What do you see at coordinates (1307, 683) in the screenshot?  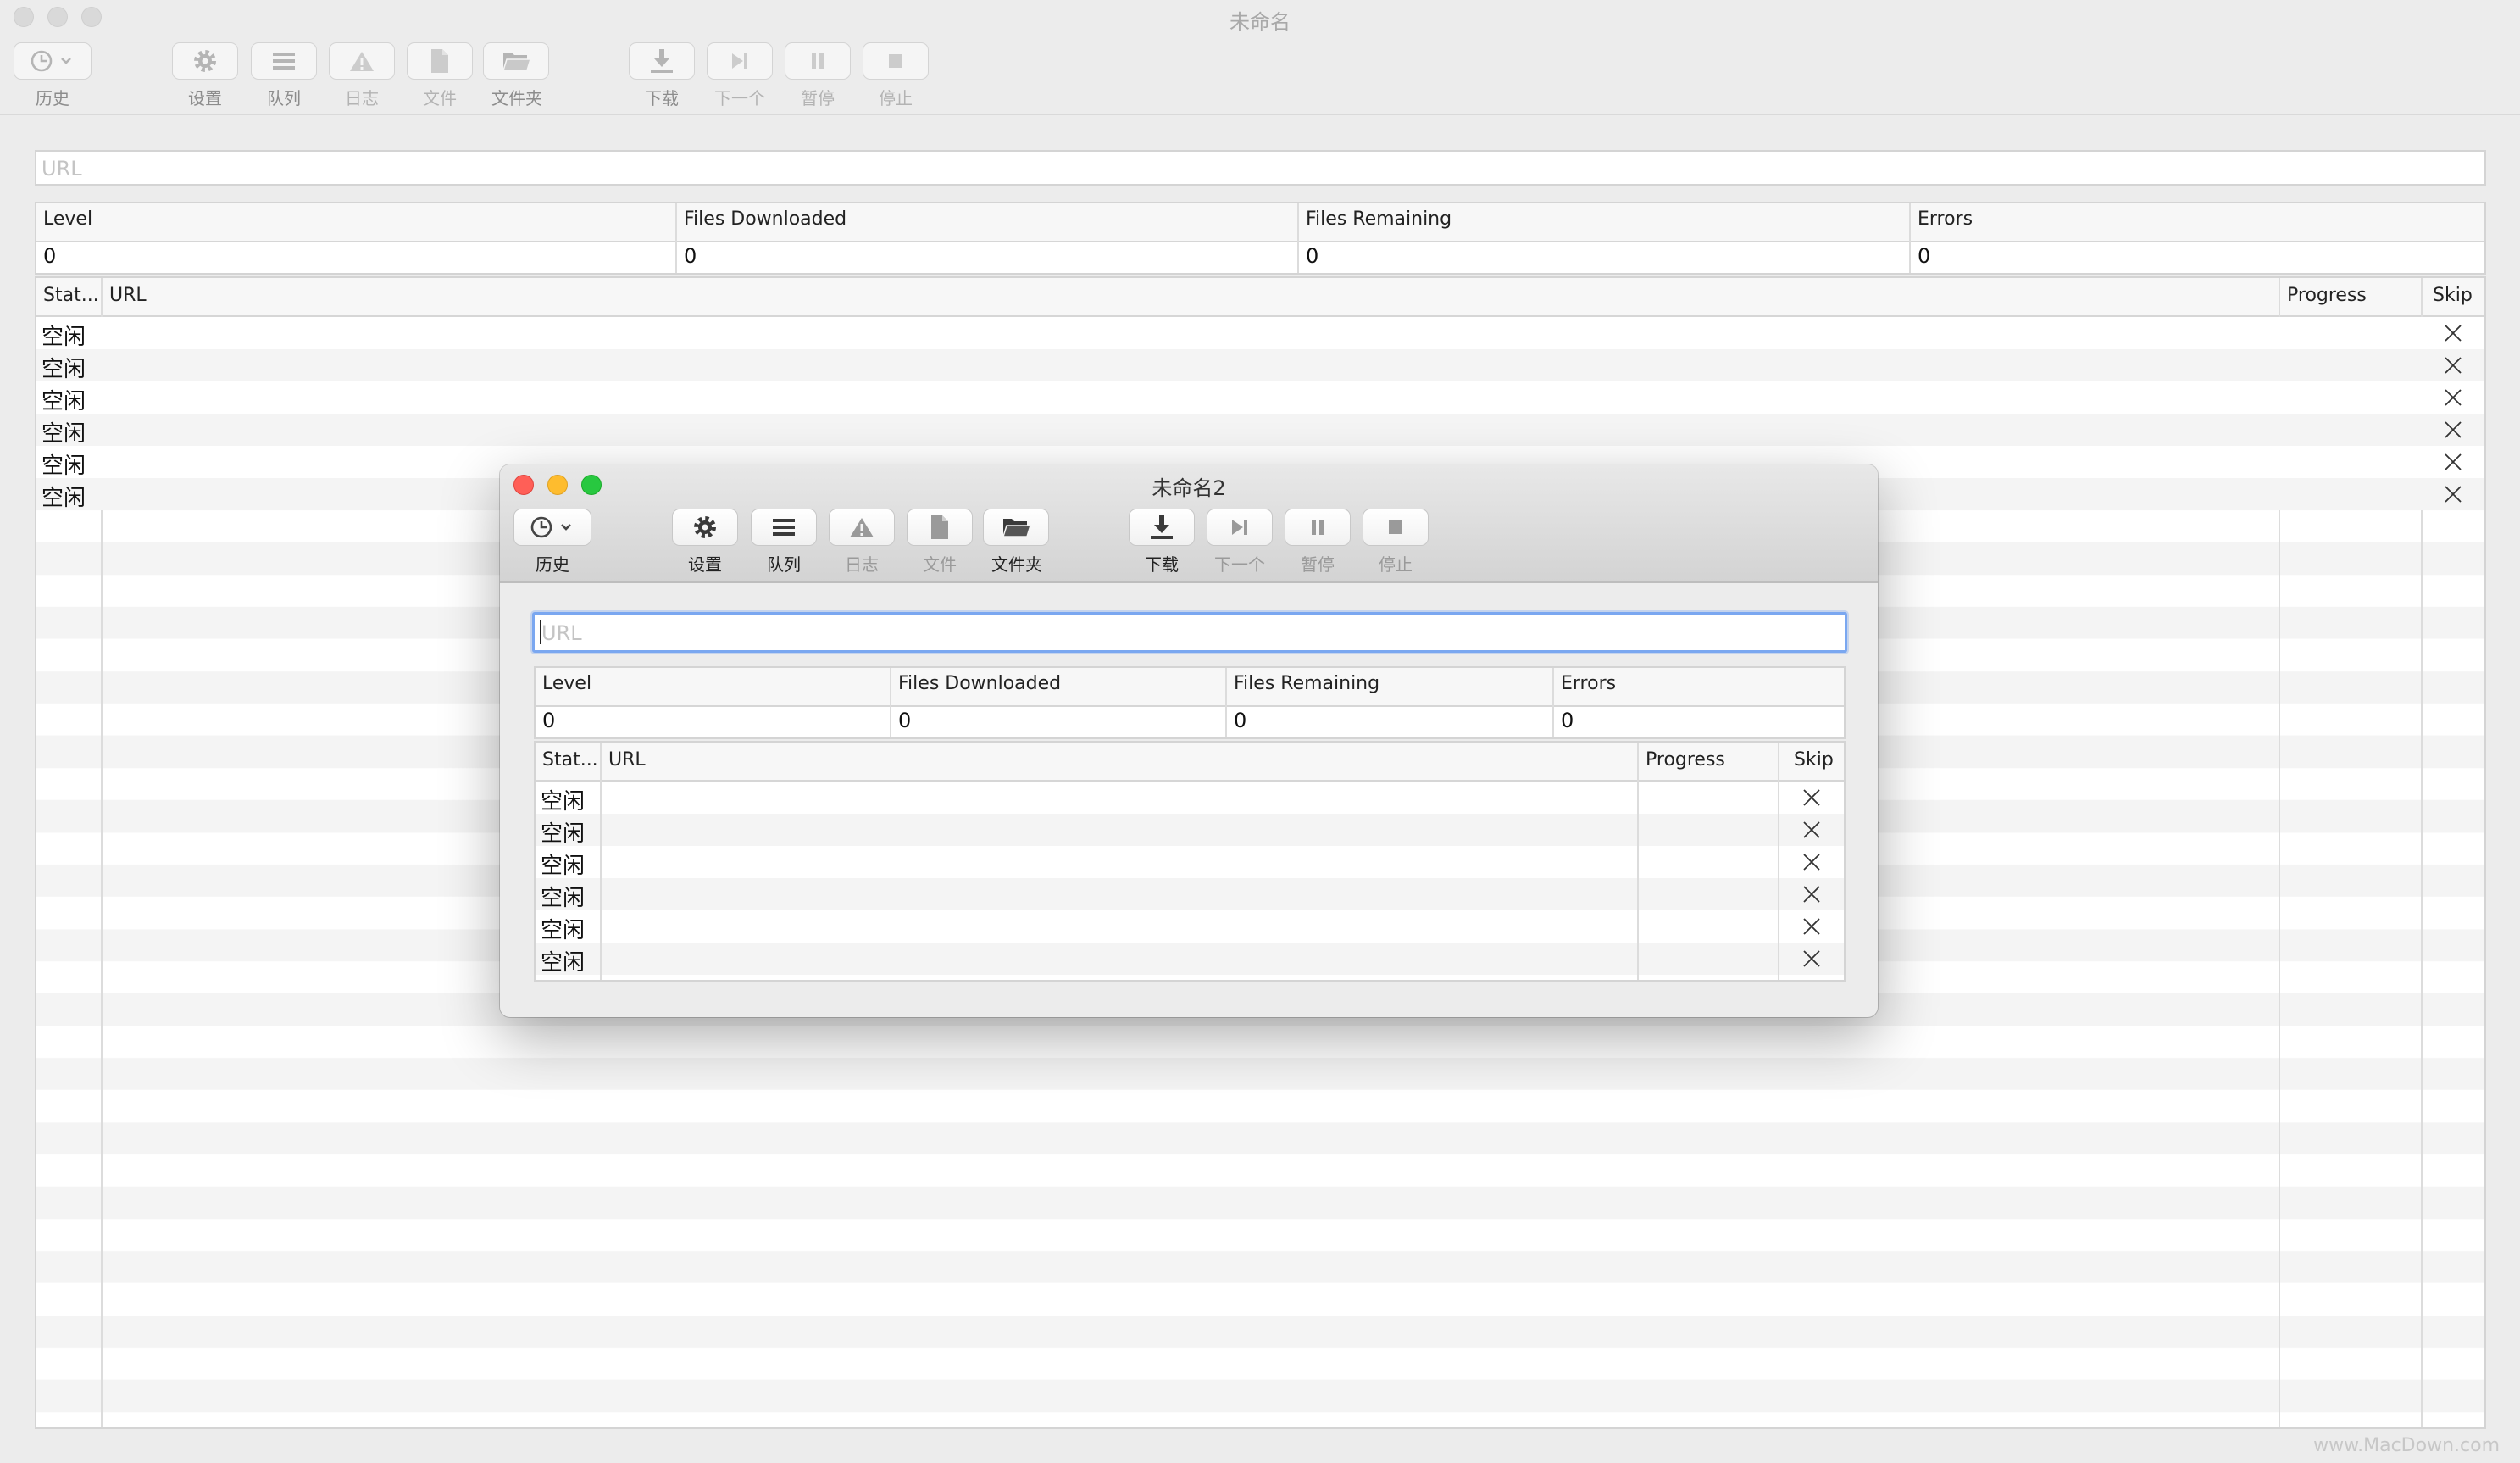 I see `stats-header-files-remaining: Files Remaining` at bounding box center [1307, 683].